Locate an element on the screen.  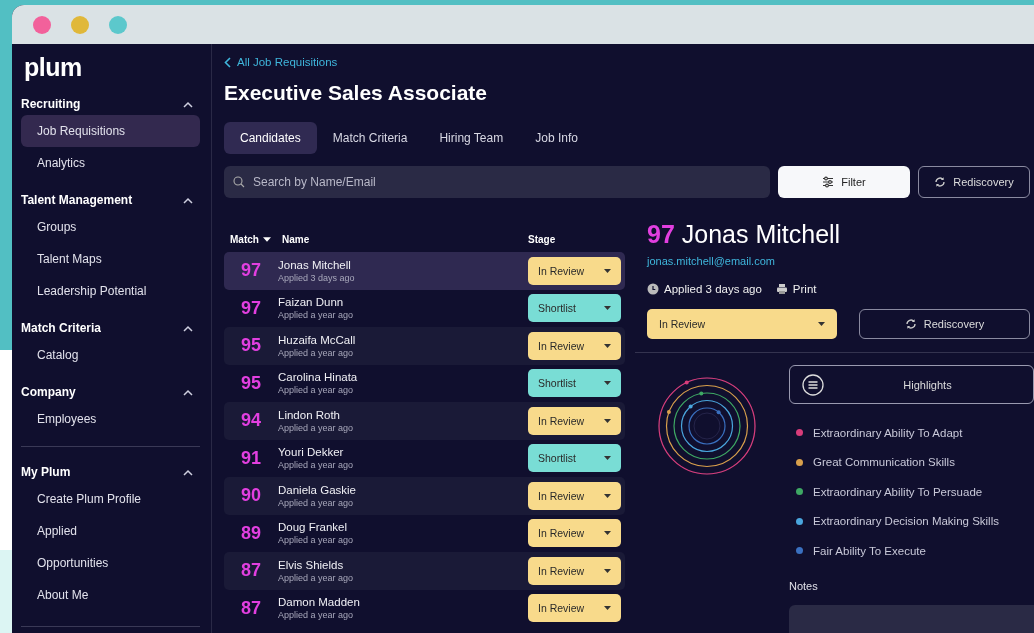
column-header: Match is located at coordinates (250, 239).